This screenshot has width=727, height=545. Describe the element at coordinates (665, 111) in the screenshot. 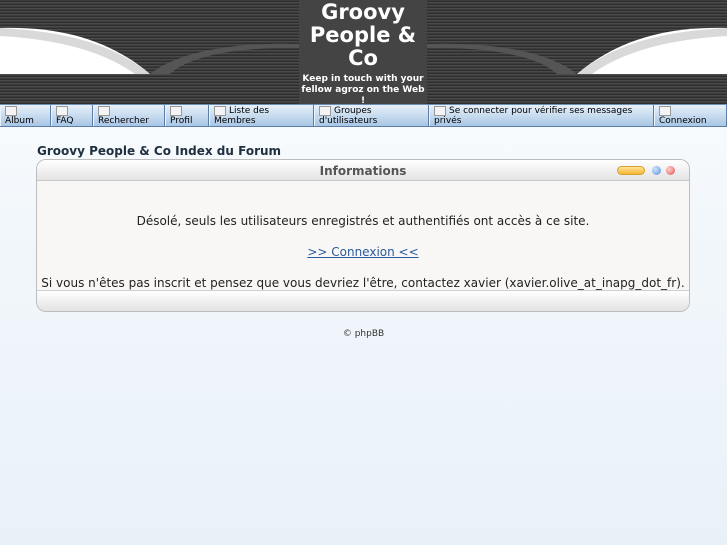

I see `login-icon` at that location.